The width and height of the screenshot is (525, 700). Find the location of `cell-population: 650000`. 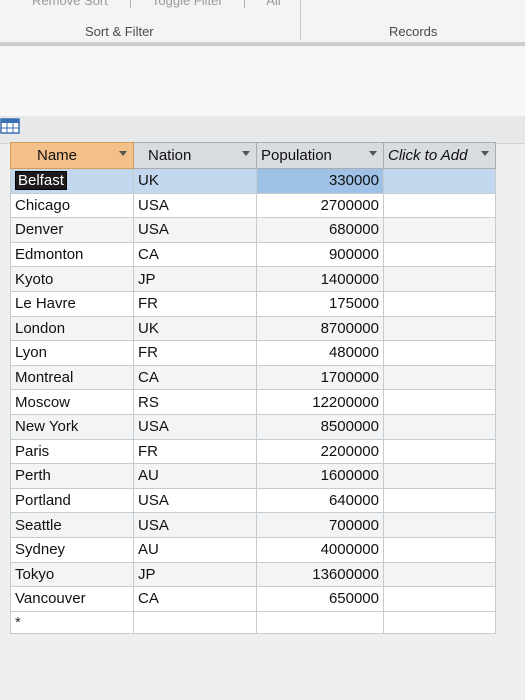

cell-population: 650000 is located at coordinates (320, 599).